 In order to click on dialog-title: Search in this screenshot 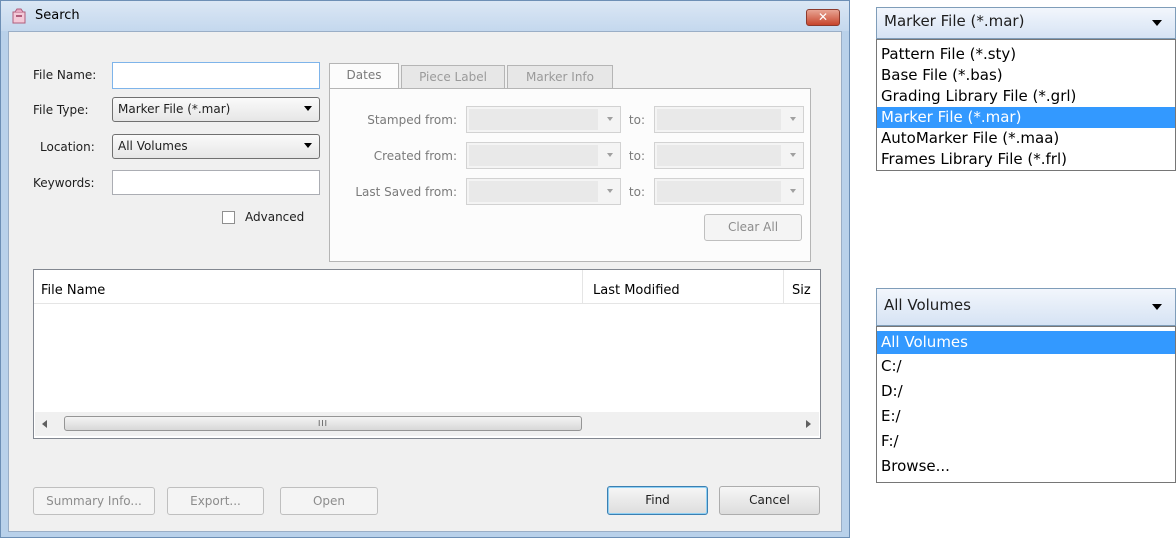, I will do `click(57, 15)`.